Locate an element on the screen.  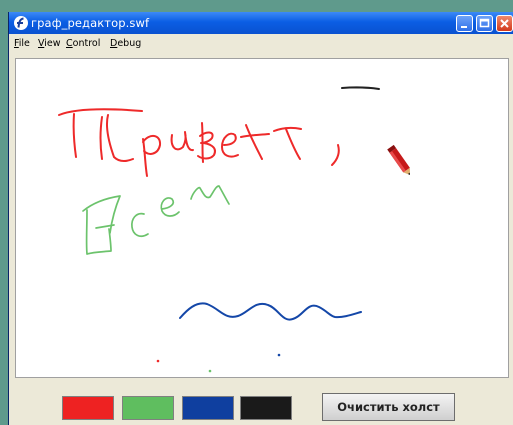
minimize-button is located at coordinates (464, 23).